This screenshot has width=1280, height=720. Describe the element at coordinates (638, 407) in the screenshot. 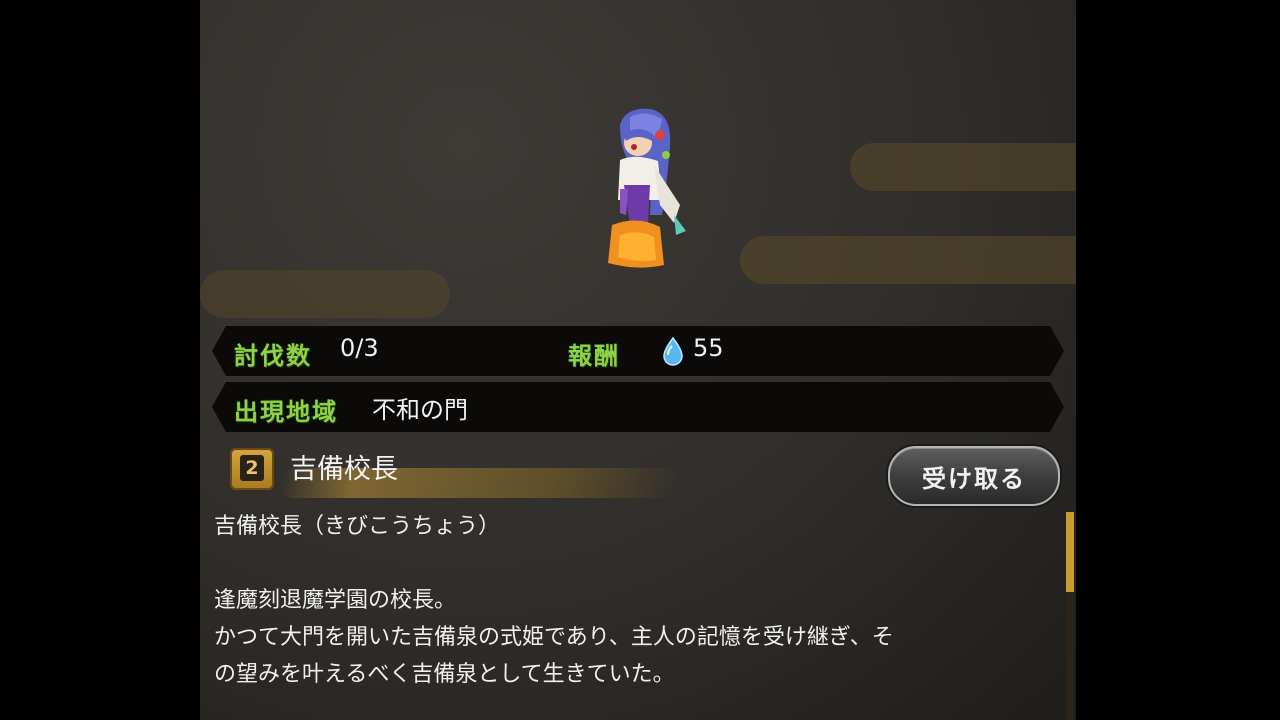

I see `info-row-area: 出現地域 不和の門` at that location.